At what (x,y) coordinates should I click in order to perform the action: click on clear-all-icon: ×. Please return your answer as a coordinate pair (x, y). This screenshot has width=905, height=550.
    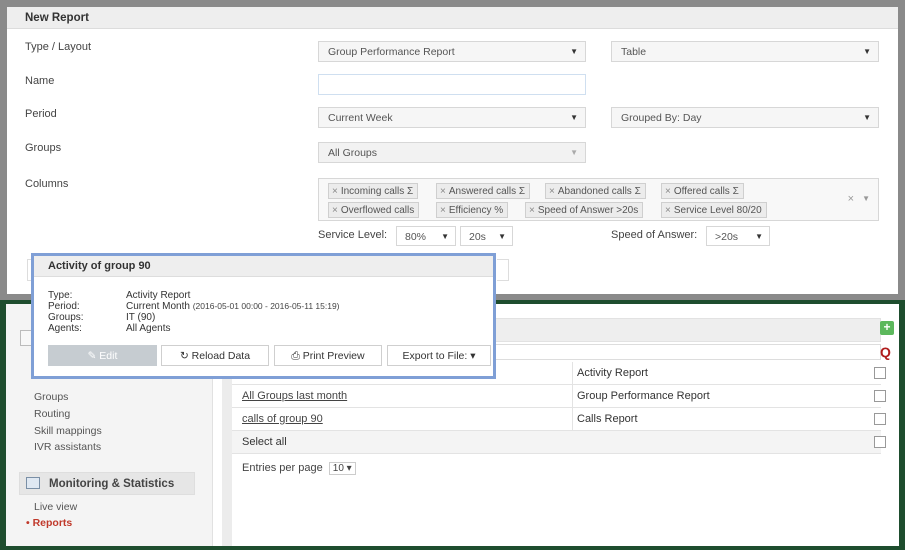
    Looking at the image, I should click on (851, 199).